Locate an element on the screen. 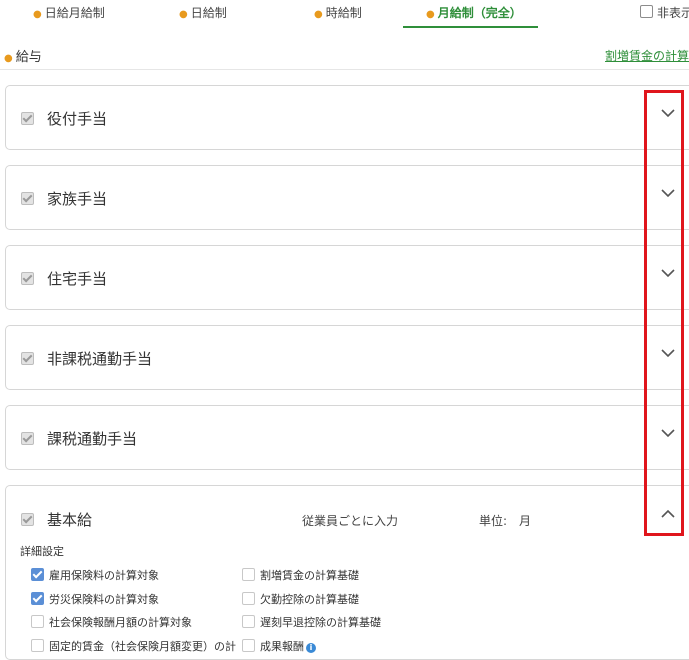 The image size is (689, 660). tab-monthly-full: ● 月給制（完全） is located at coordinates (474, 12).